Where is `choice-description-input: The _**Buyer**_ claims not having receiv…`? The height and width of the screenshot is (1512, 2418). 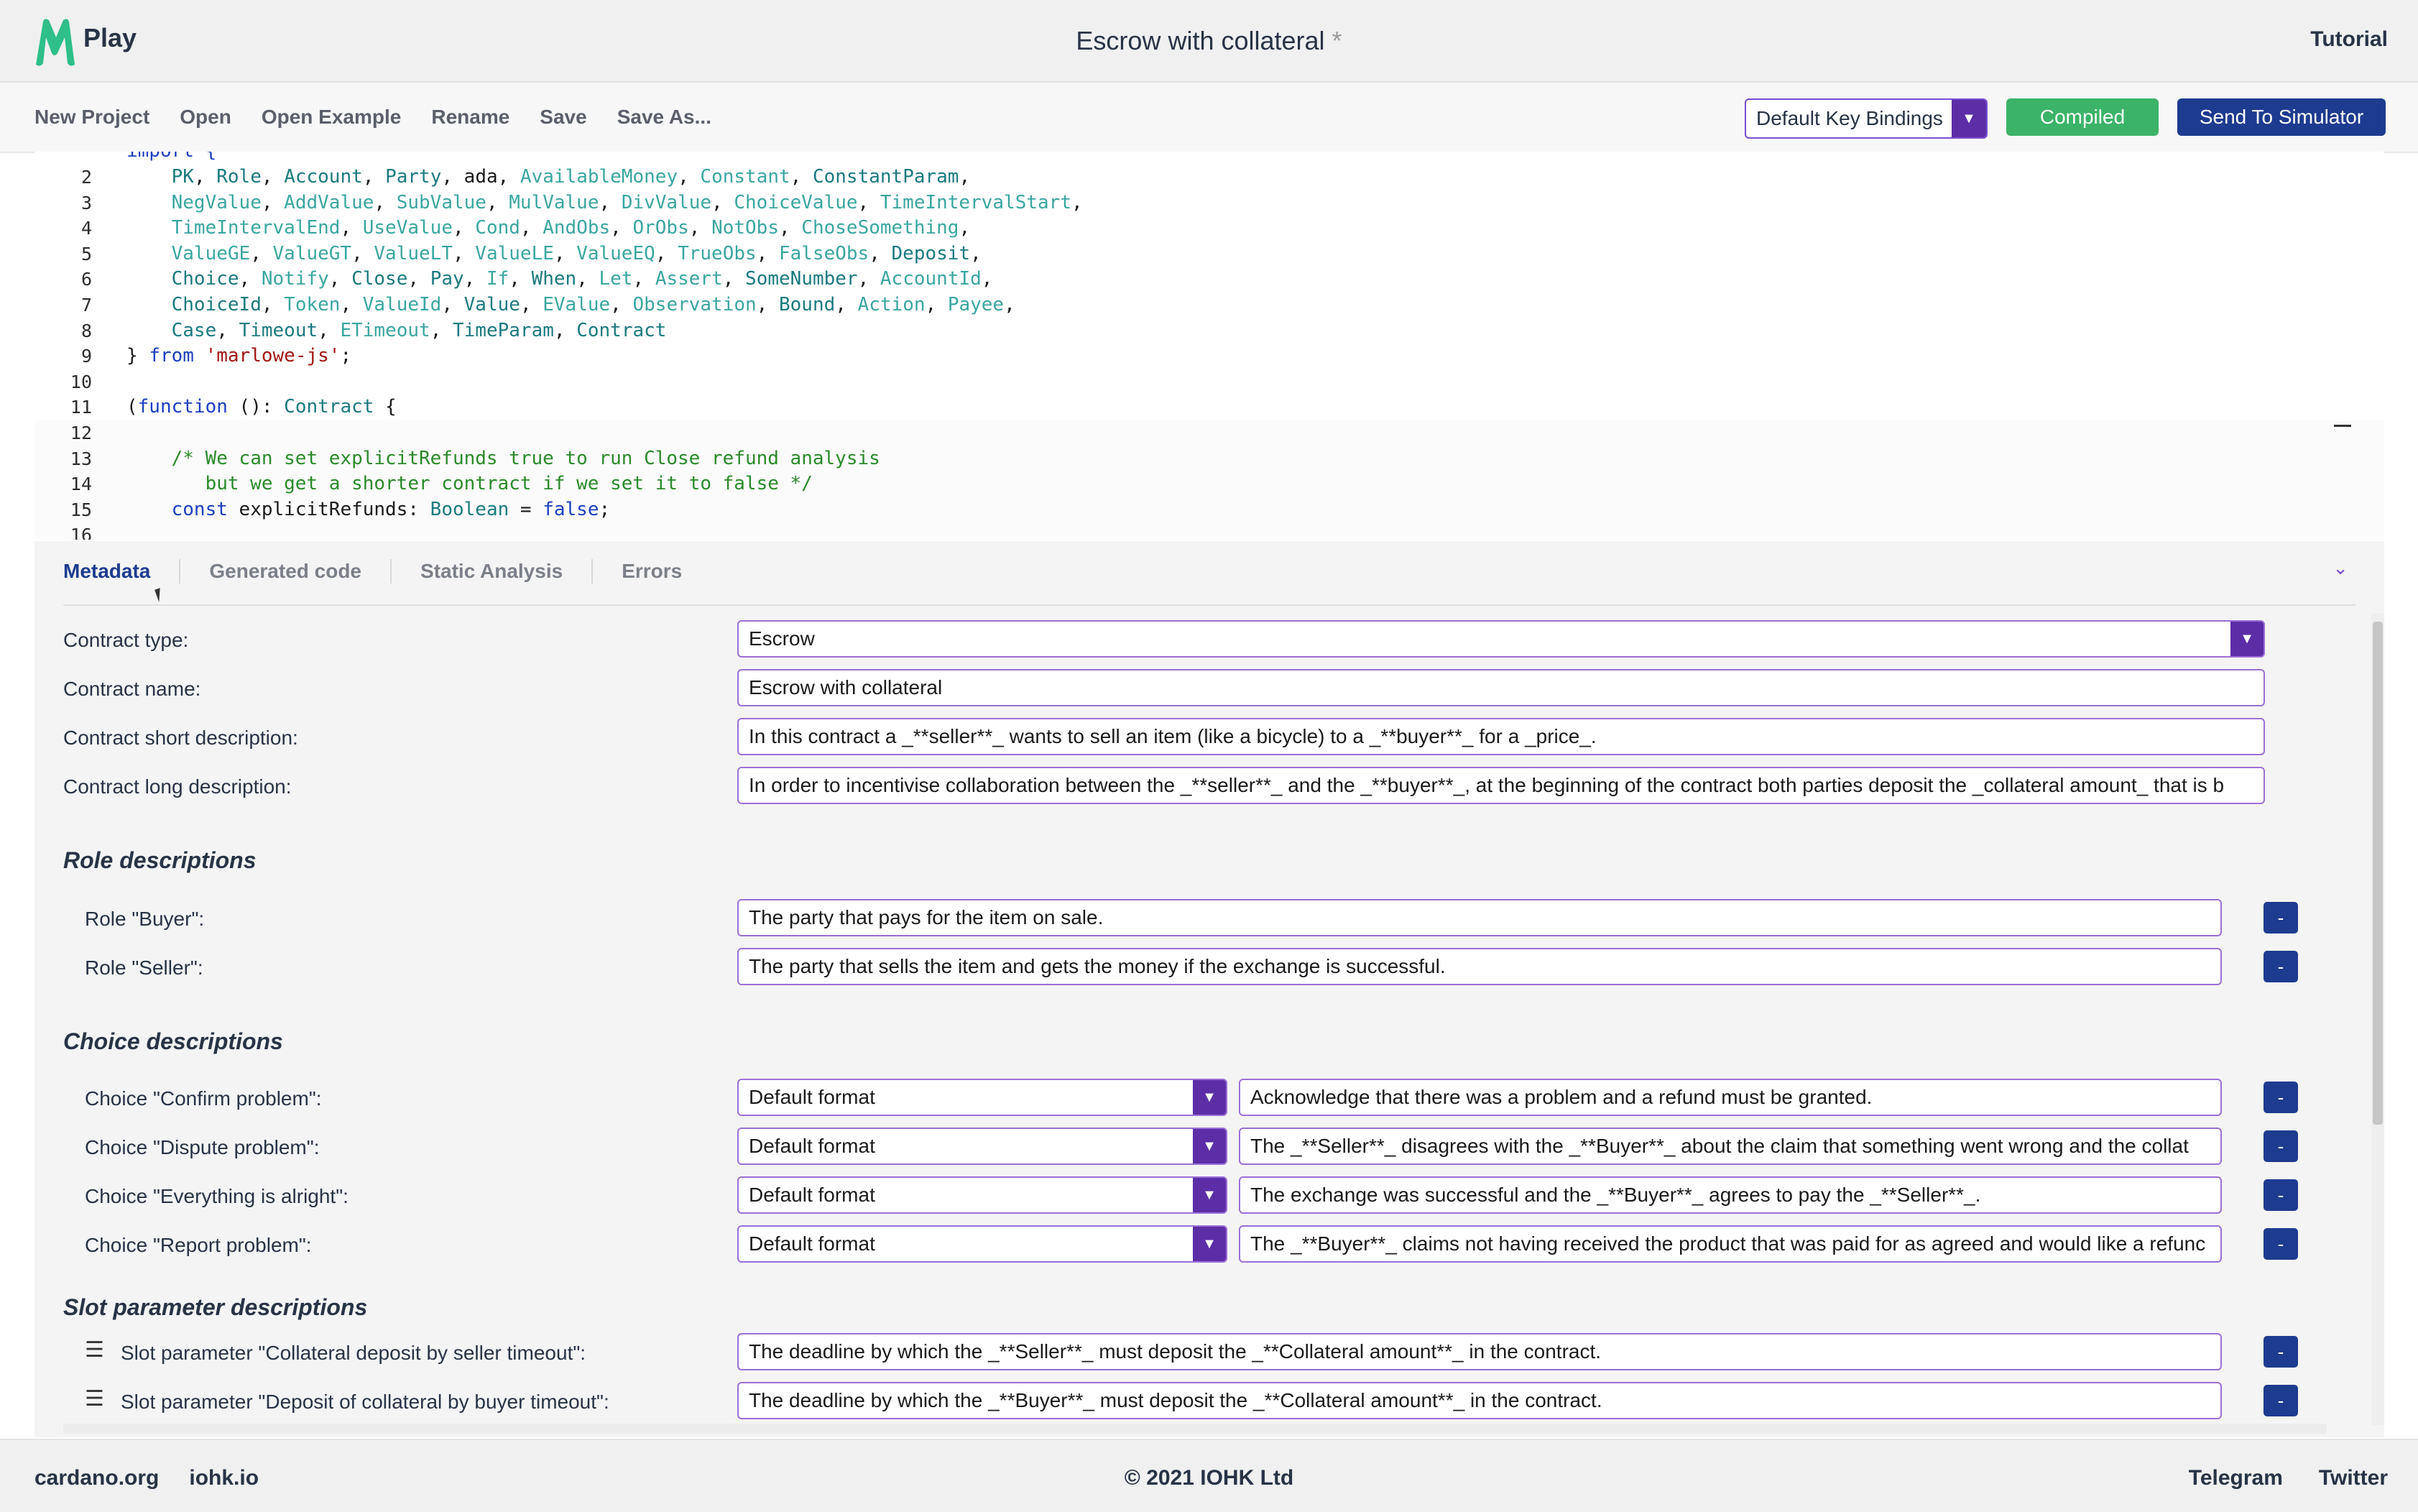
choice-description-input: The _**Buyer**_ claims not having receiv… is located at coordinates (1730, 1244).